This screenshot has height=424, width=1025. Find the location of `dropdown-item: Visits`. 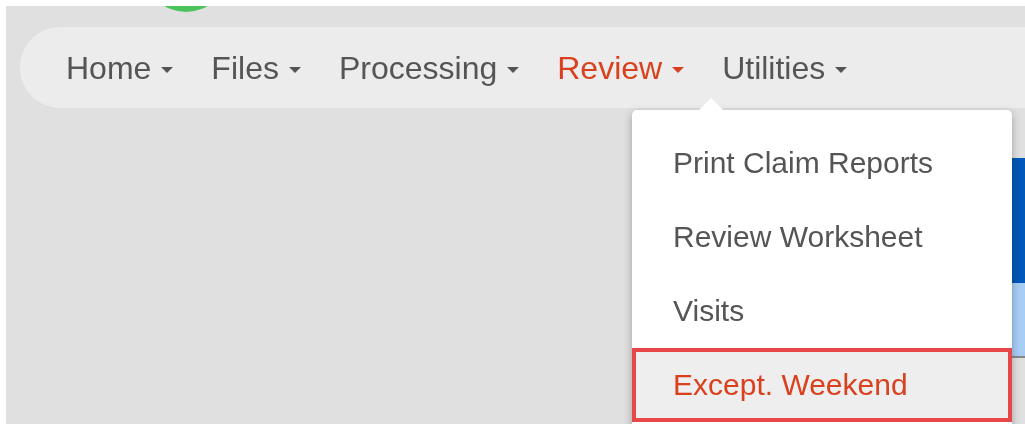

dropdown-item: Visits is located at coordinates (822, 311).